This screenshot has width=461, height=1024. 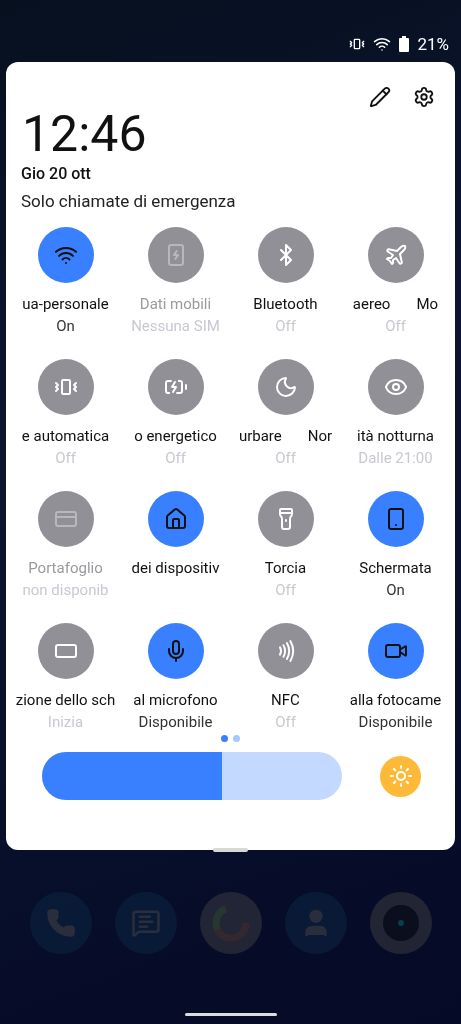 What do you see at coordinates (128, 201) in the screenshot?
I see `network-status: Solo chiamate di emergenza` at bounding box center [128, 201].